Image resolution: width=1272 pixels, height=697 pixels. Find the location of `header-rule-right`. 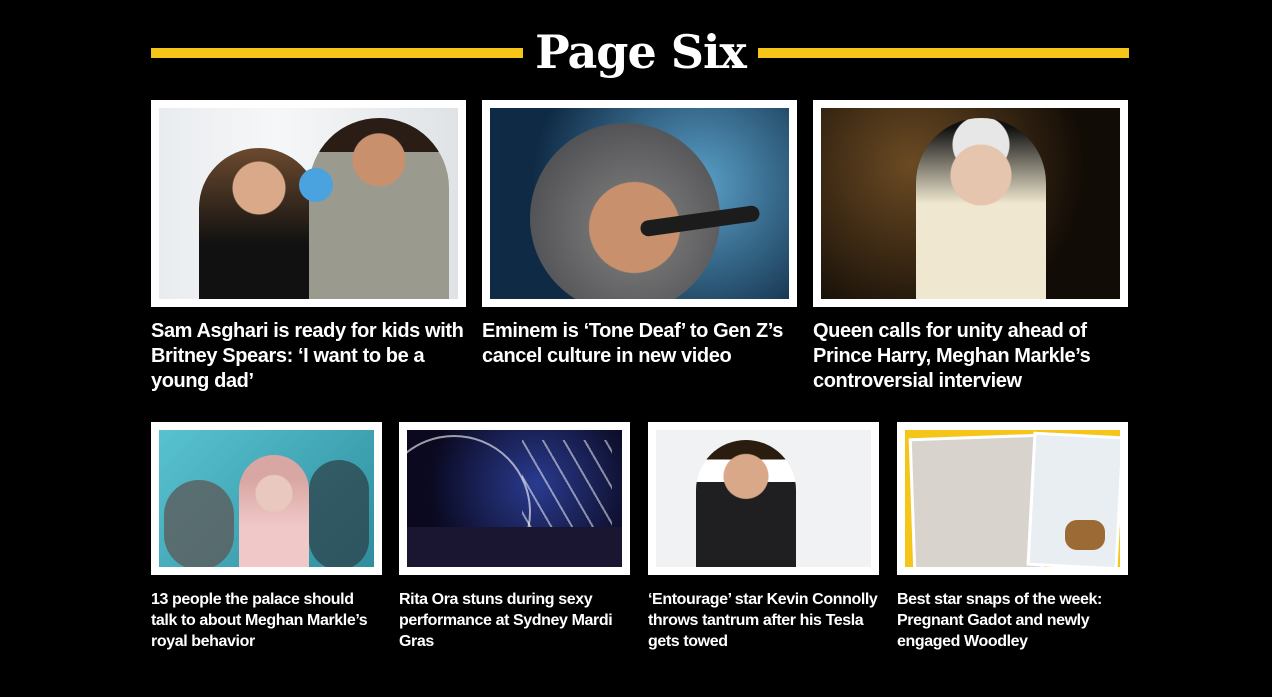

header-rule-right is located at coordinates (943, 53).